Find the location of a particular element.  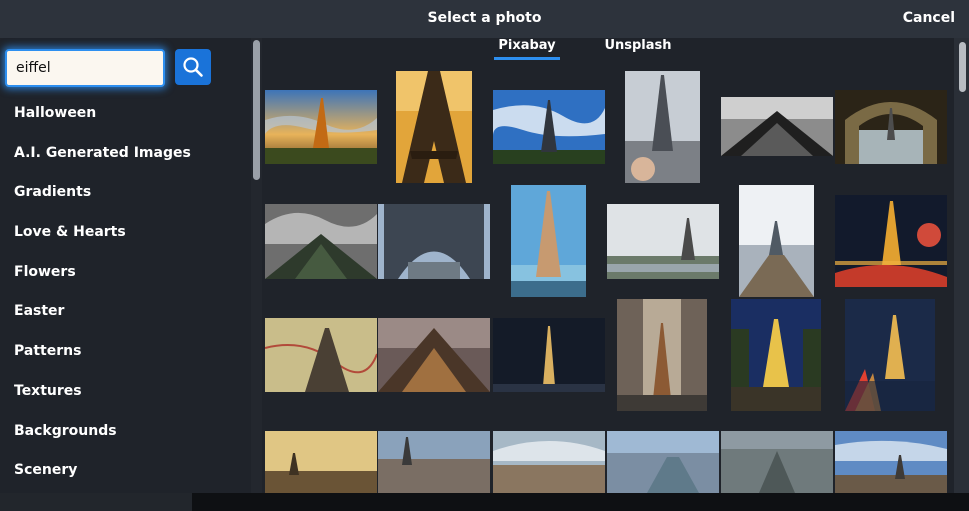

search-icon is located at coordinates (193, 67).